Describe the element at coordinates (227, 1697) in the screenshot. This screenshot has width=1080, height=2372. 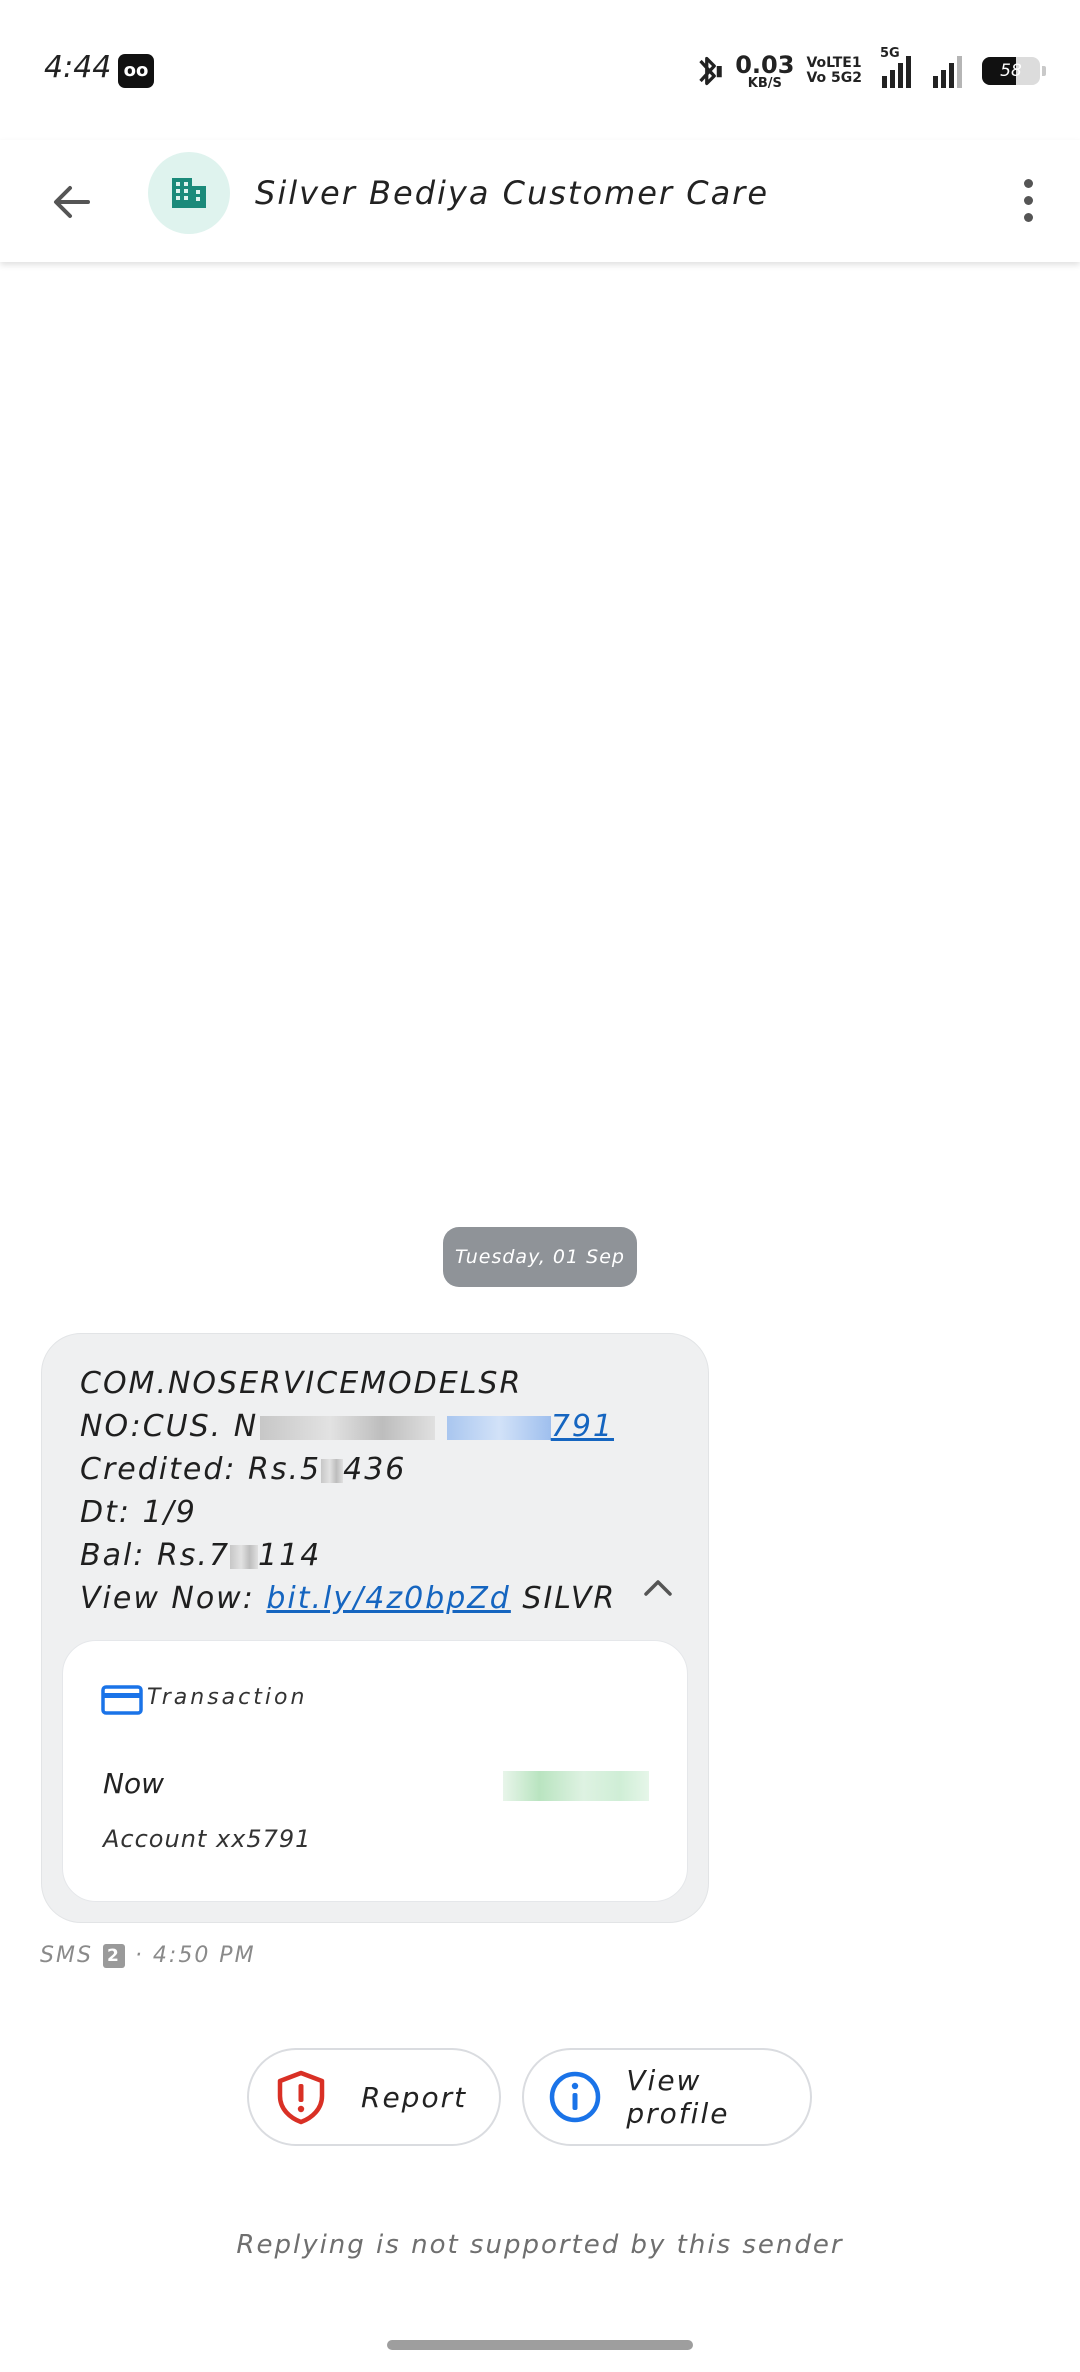
I see `transaction-card-title: Transaction` at that location.